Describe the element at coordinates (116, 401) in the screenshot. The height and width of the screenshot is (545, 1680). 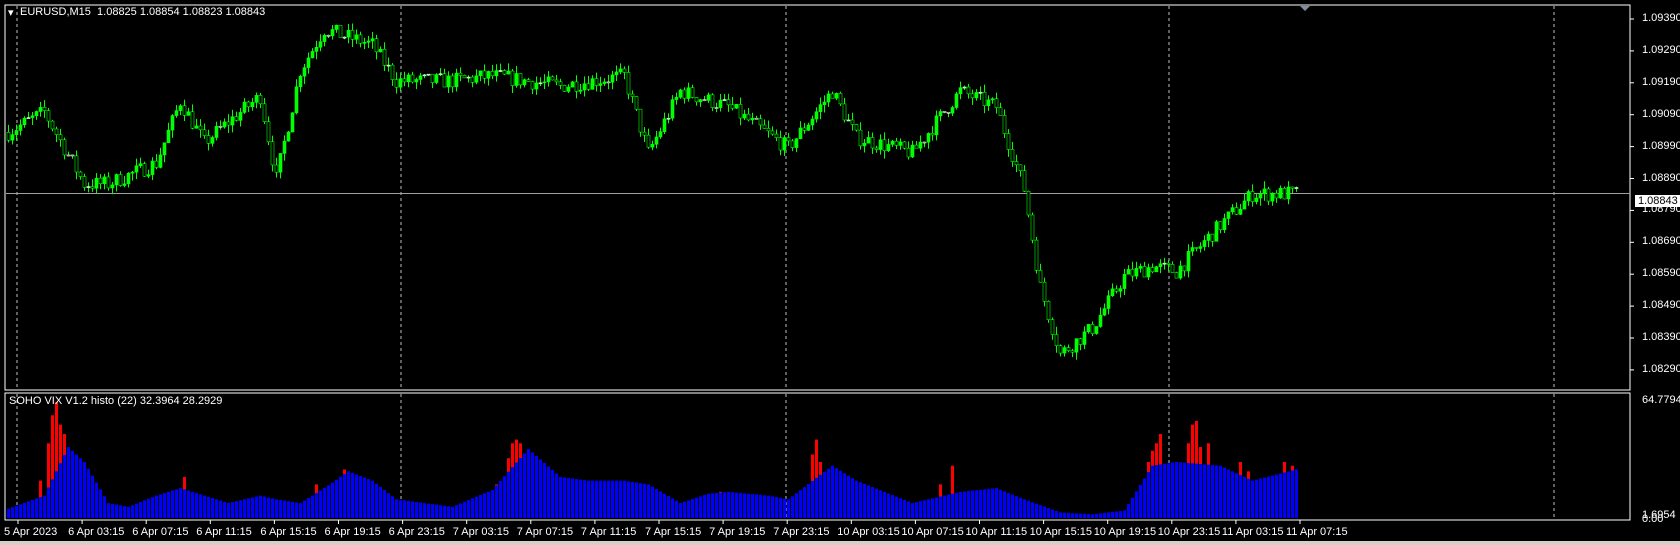
I see `indicator-title: SOHO VIX V1.2 histo (22) 32.3964 28.2929` at that location.